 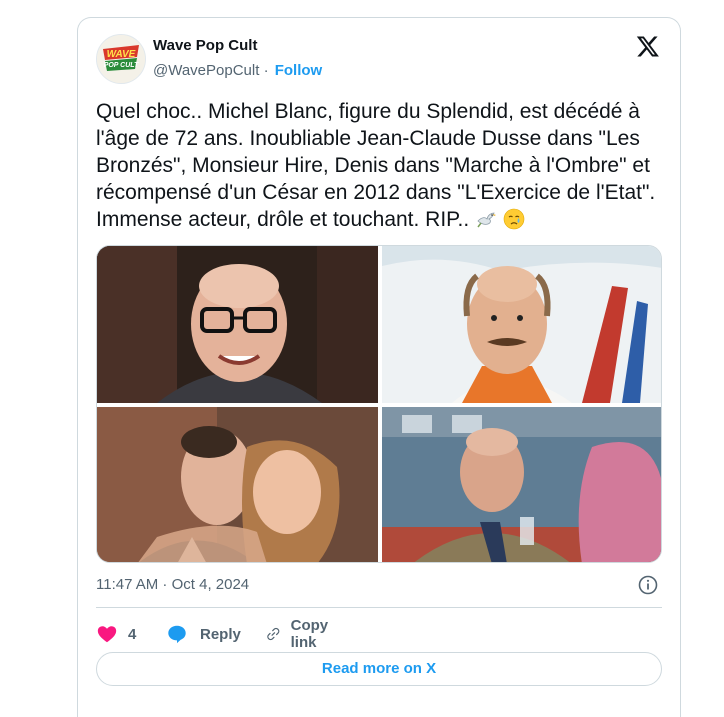 What do you see at coordinates (237, 324) in the screenshot?
I see `photo-portrait-glasses` at bounding box center [237, 324].